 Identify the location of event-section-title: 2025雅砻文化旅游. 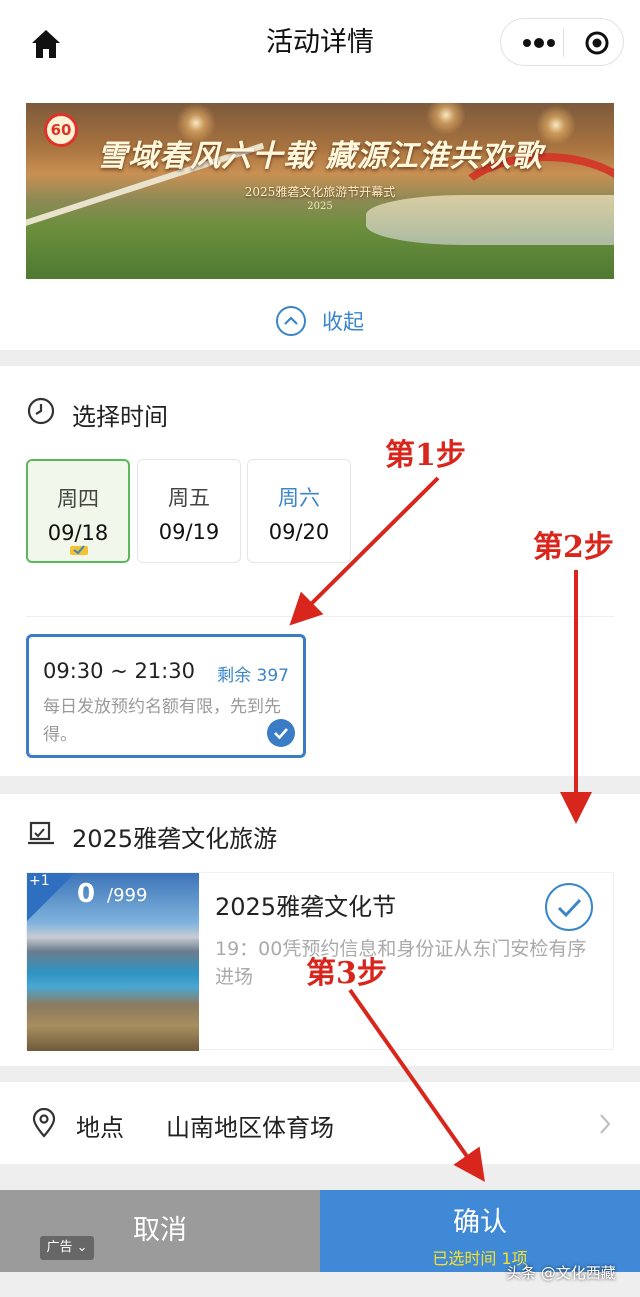
(175, 838).